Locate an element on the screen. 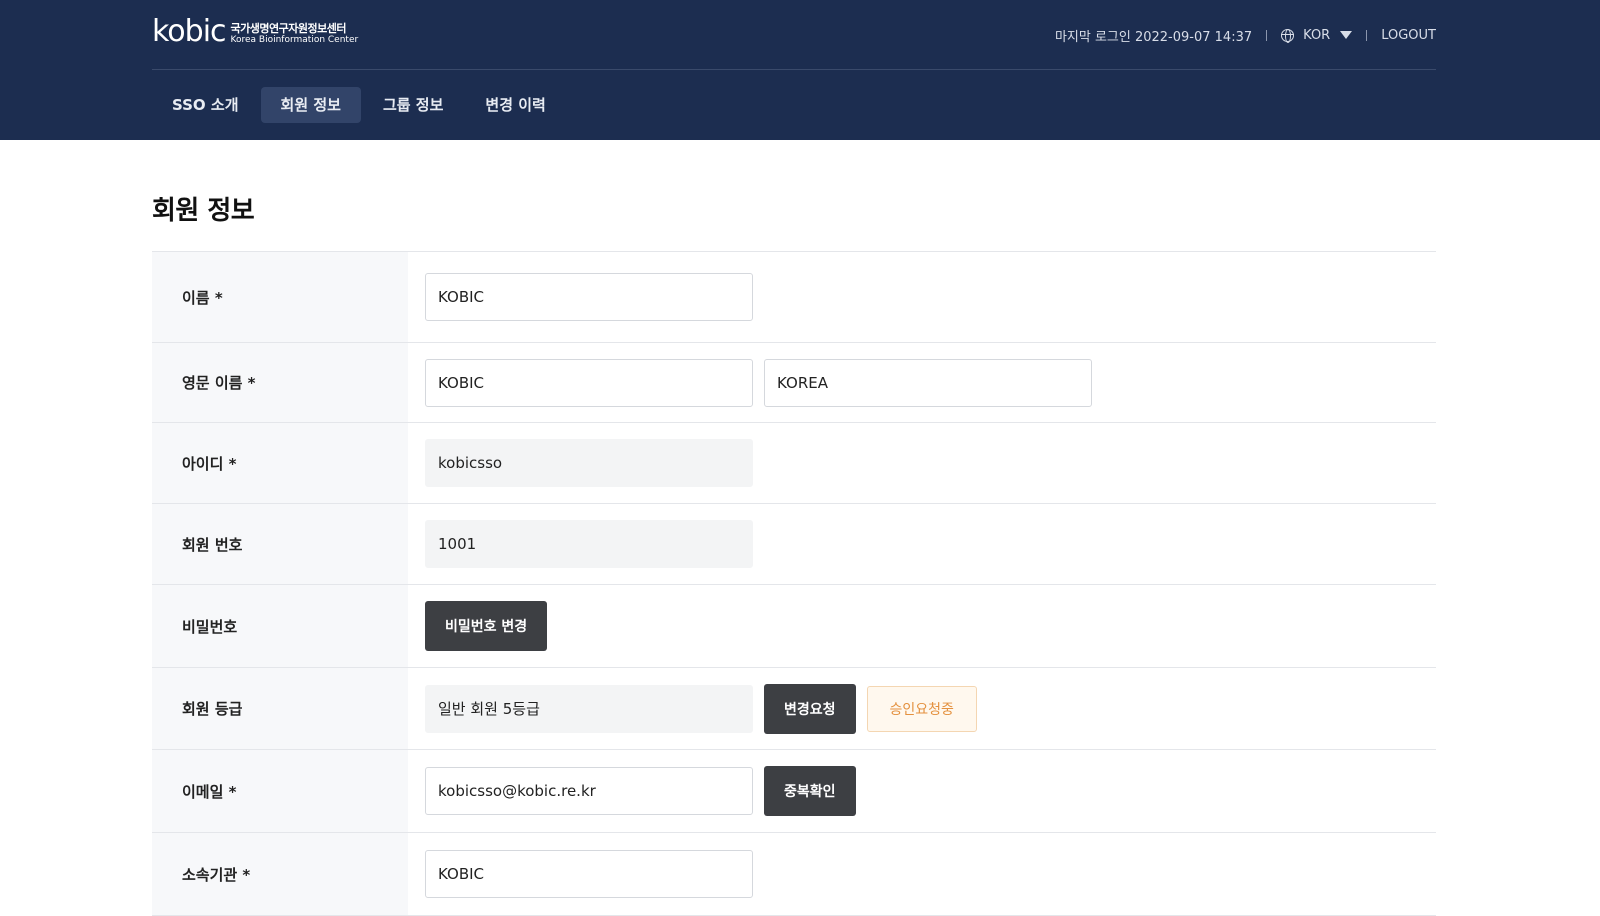 This screenshot has height=916, width=1600. form-row-grade: 회원 등급 변경요청 승인요청중 is located at coordinates (794, 709).